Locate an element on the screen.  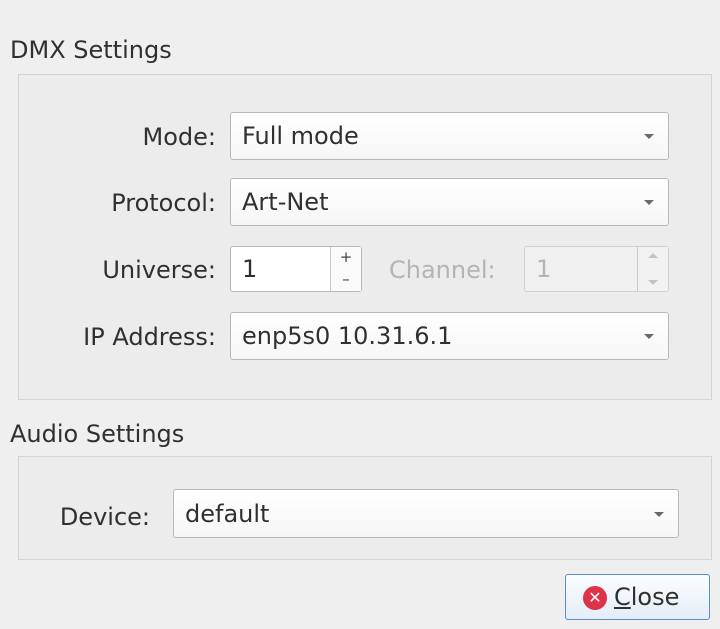
close-button: ✕ Close is located at coordinates (637, 597).